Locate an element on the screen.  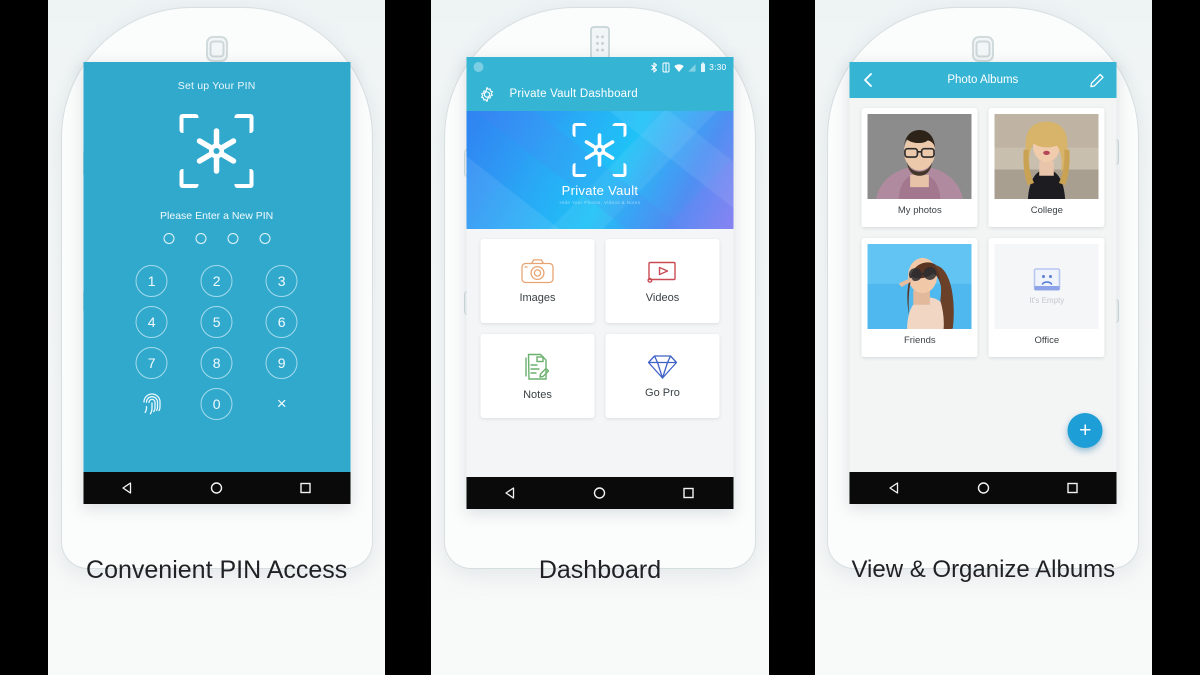
rotation-icon is located at coordinates (666, 67).